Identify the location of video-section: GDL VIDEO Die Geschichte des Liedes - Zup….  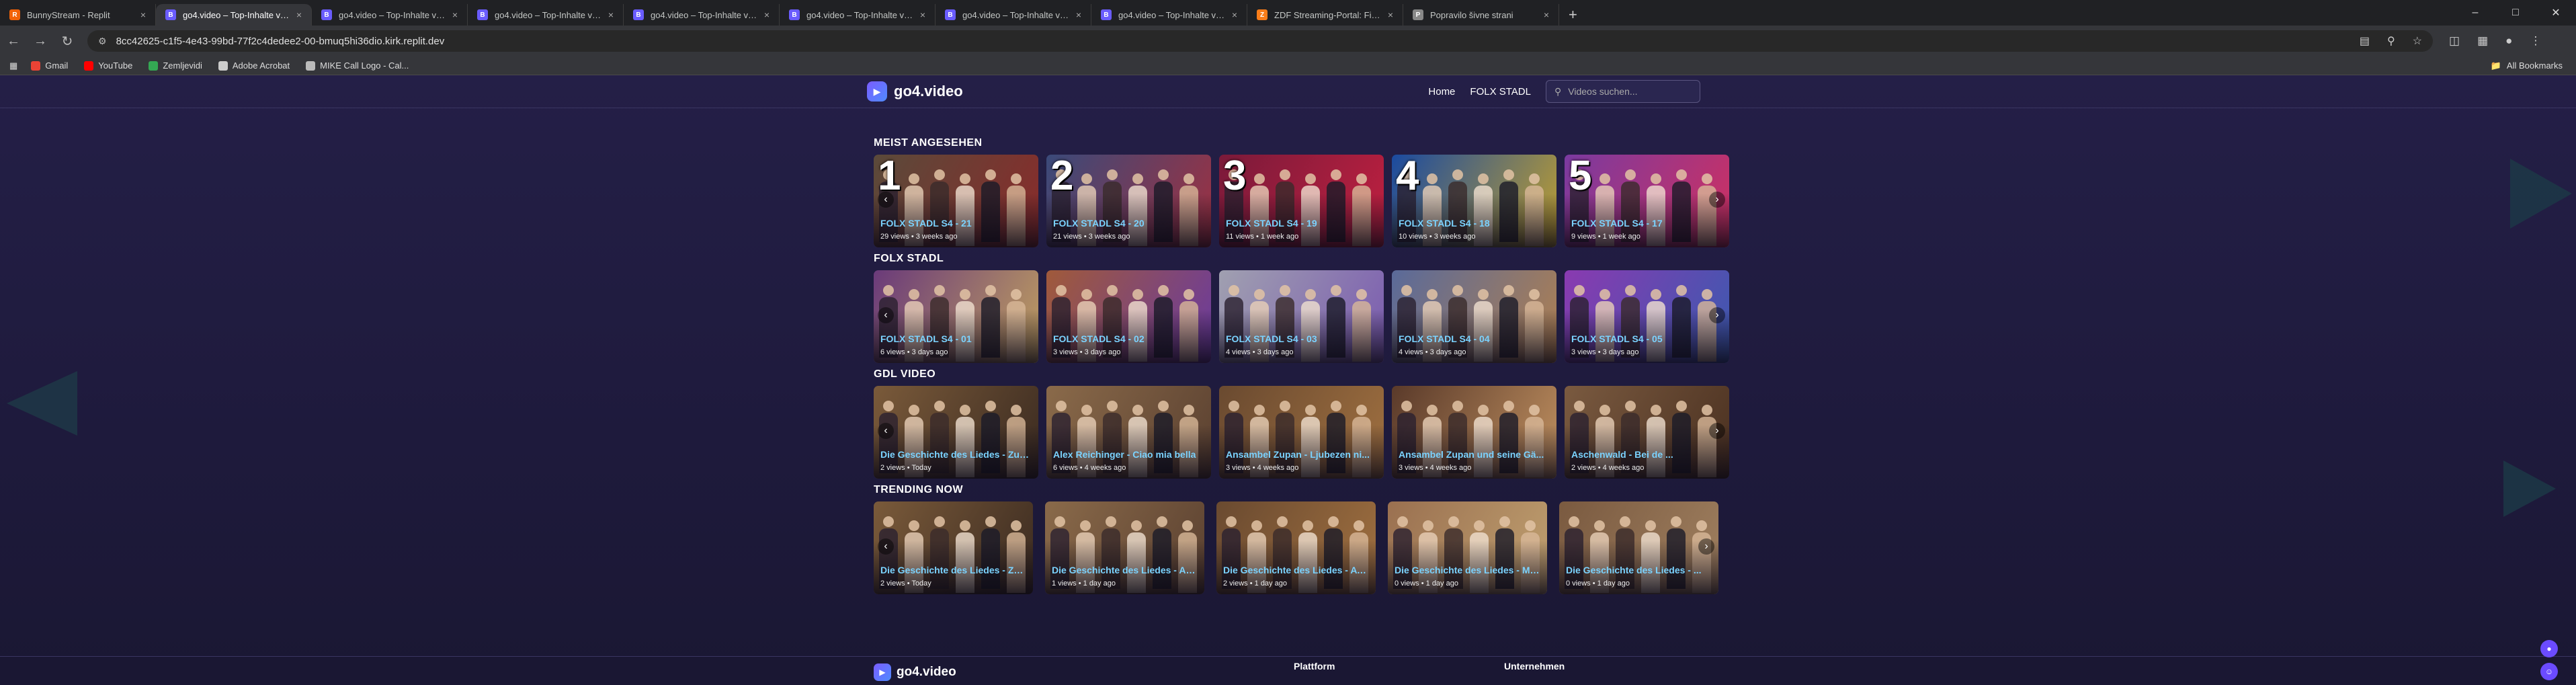
(1301, 424).